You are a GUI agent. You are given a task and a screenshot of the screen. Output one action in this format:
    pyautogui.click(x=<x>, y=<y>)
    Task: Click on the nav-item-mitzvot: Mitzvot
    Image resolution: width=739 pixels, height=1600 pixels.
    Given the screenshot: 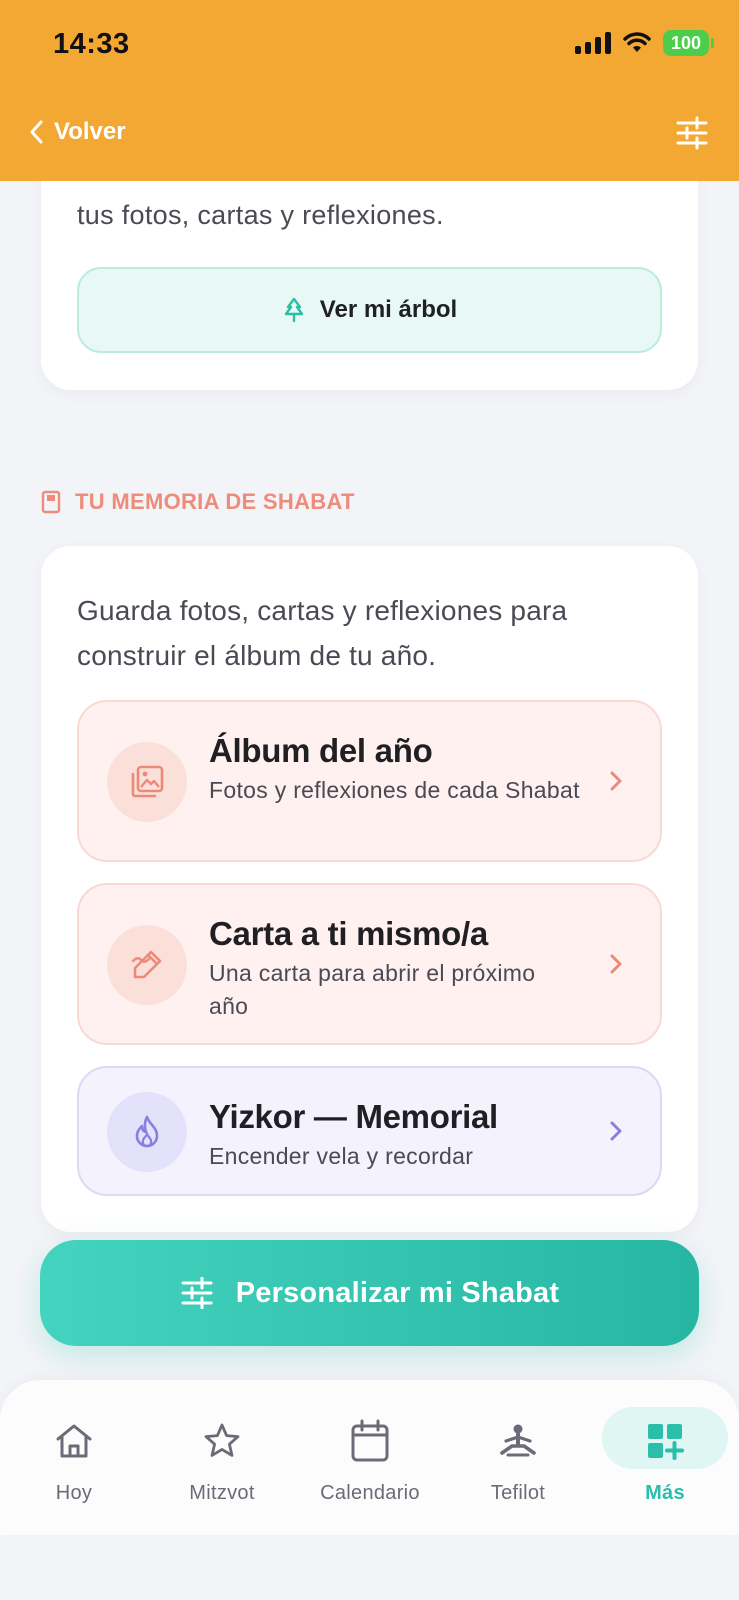 What is the action you would take?
    pyautogui.click(x=222, y=1457)
    